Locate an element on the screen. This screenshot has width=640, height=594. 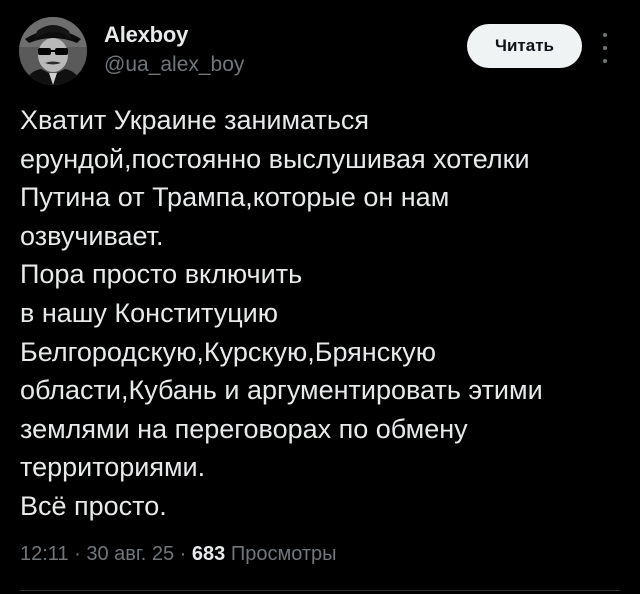
author-display-name: Alexboy is located at coordinates (146, 35).